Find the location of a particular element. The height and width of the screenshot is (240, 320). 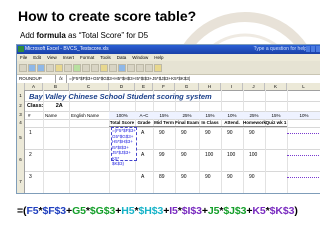

column-line is located at coordinates (199, 141).